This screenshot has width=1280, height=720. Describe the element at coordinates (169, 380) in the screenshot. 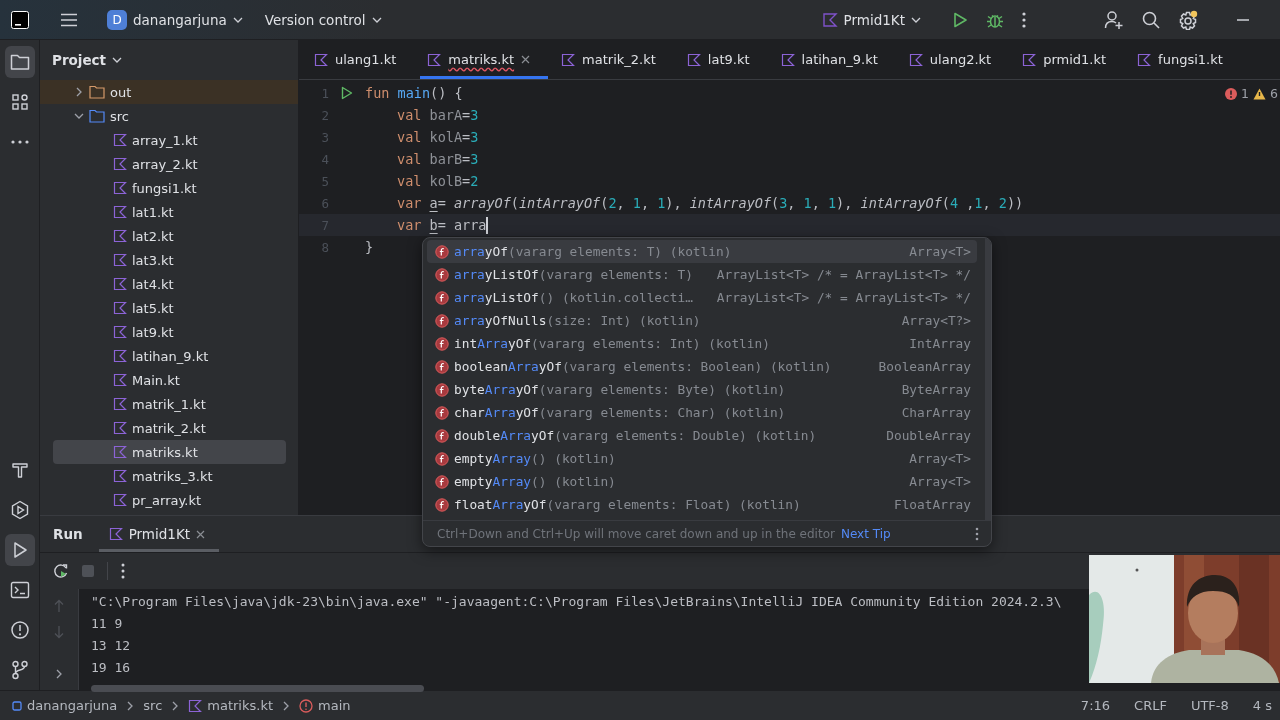

I see `tree-item: Main.kt` at that location.